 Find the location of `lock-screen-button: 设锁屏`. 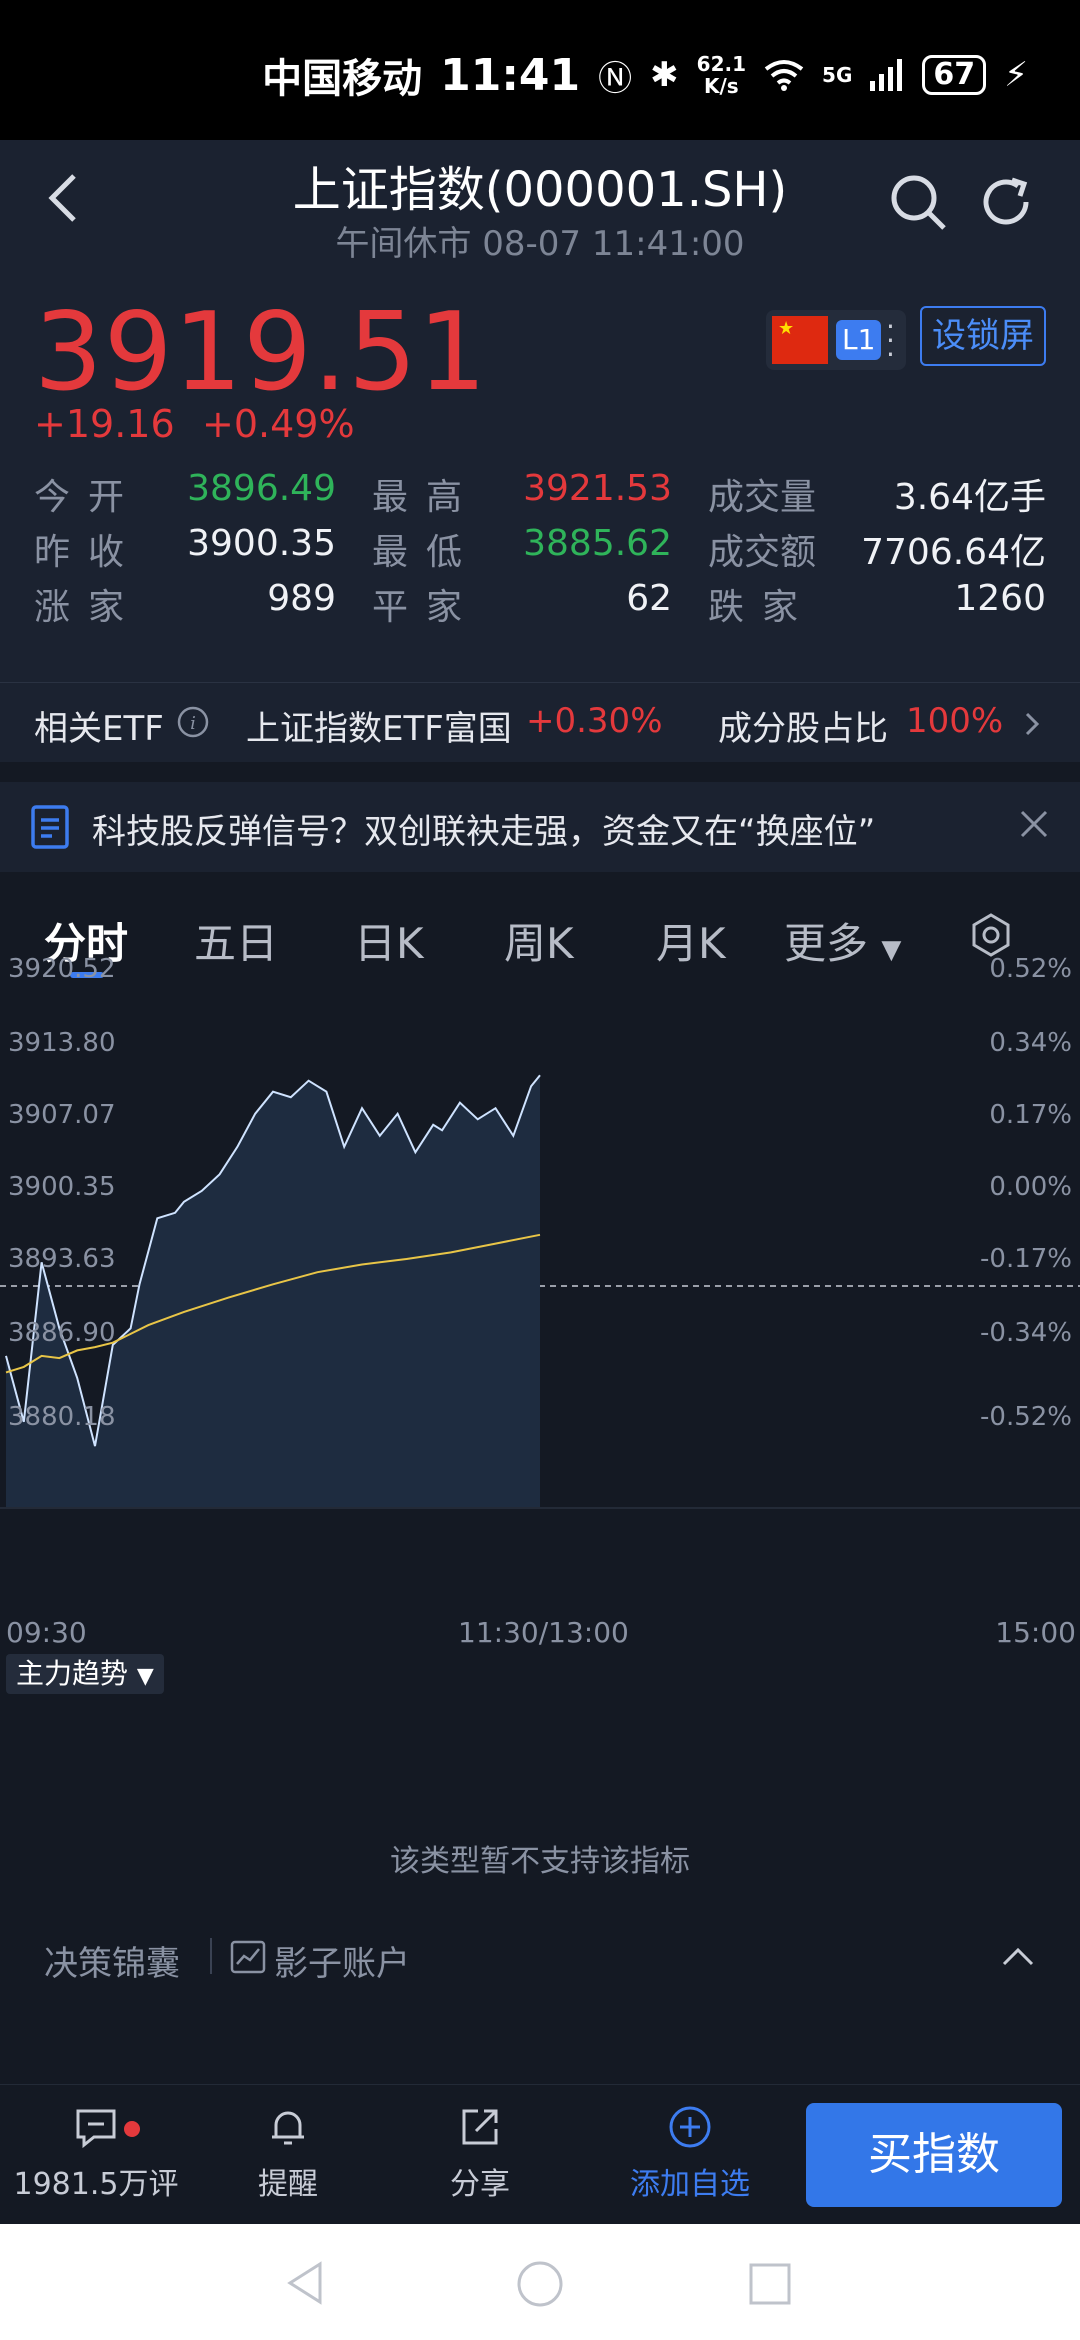

lock-screen-button: 设锁屏 is located at coordinates (983, 336).